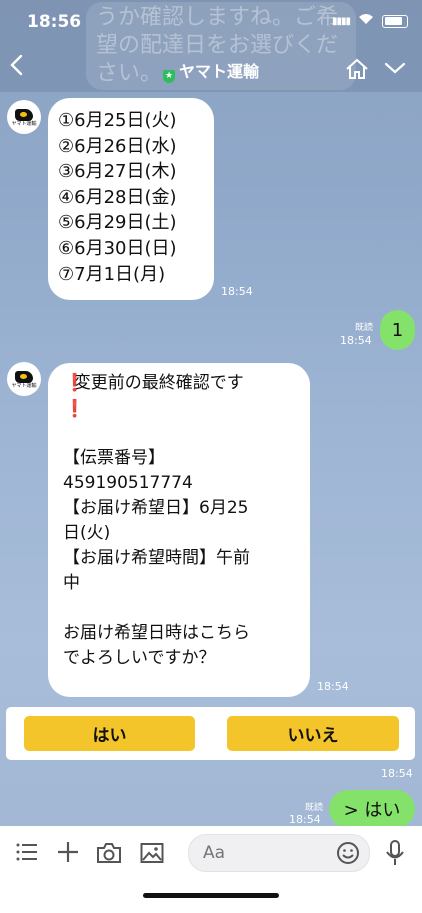  Describe the element at coordinates (117, 223) in the screenshot. I see `date-option: ⑤6月29日(土)` at that location.